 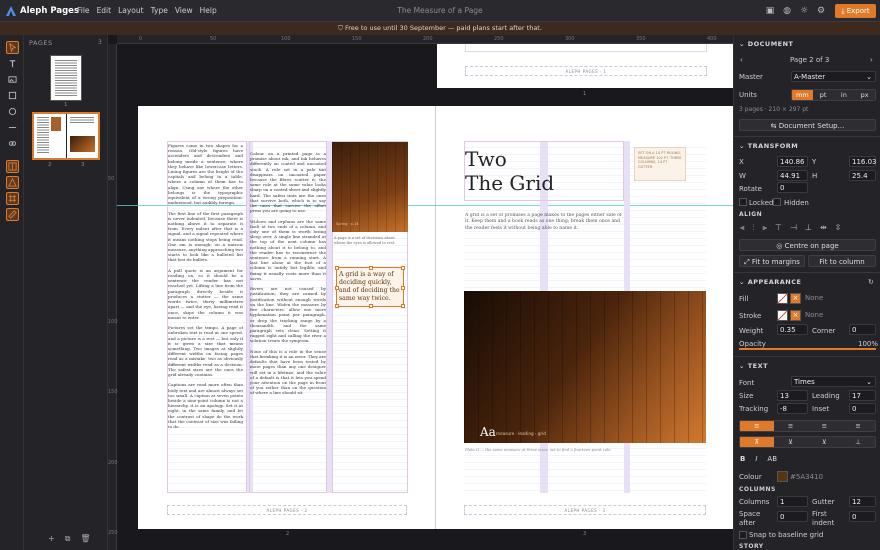 I want to click on section-text: ⌄ TEXT, so click(x=753, y=366).